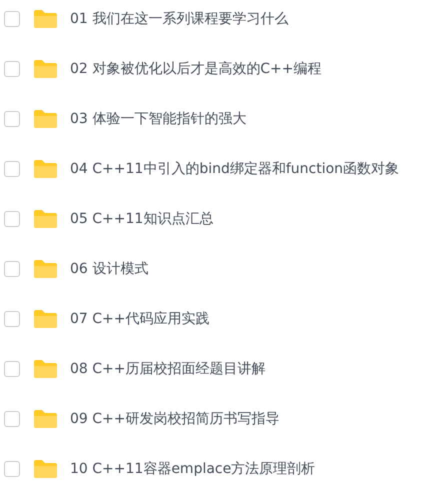 The width and height of the screenshot is (424, 497). Describe the element at coordinates (109, 269) in the screenshot. I see `folder-name: 06 设计模式` at that location.